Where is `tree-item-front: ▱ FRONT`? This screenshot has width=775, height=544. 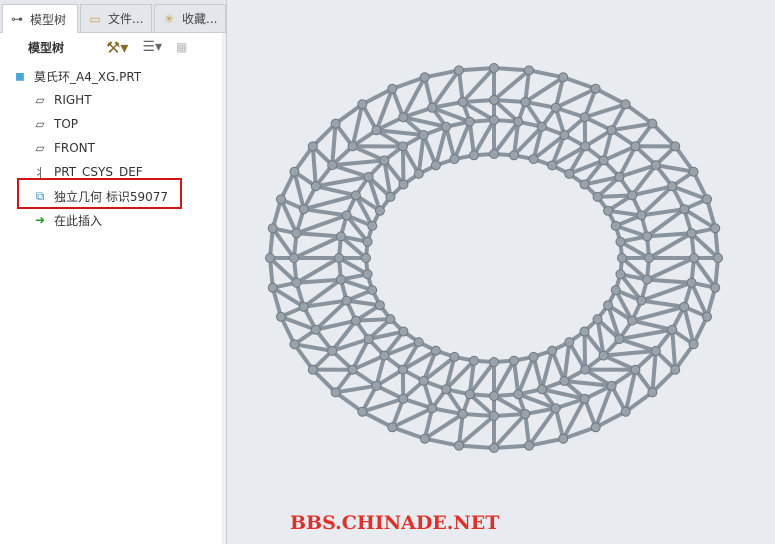 tree-item-front: ▱ FRONT is located at coordinates (110, 148).